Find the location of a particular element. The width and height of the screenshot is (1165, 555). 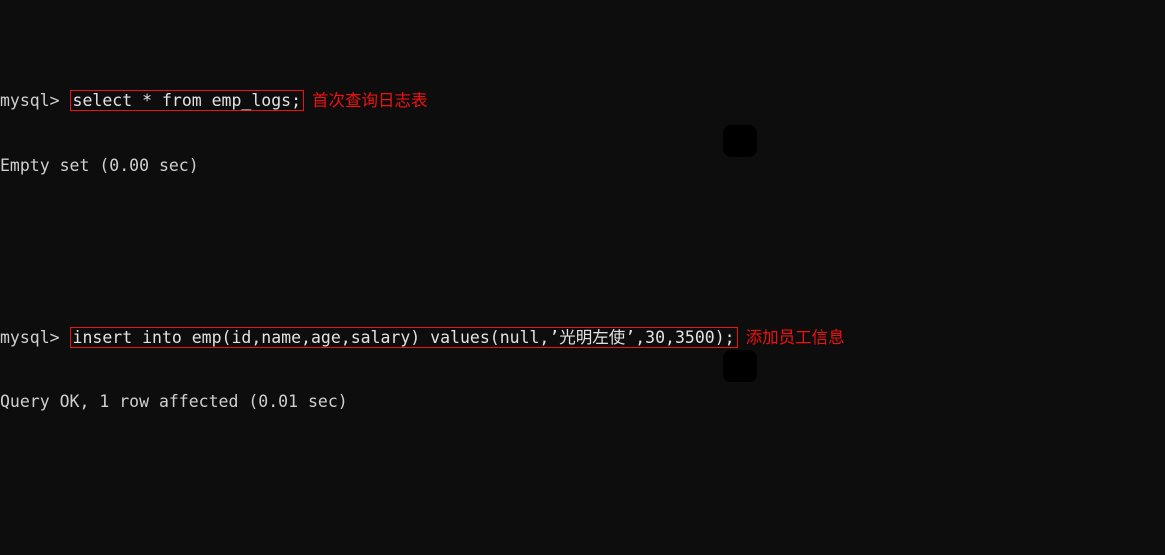

annotation-1: 首次查询日志表 is located at coordinates (370, 100).